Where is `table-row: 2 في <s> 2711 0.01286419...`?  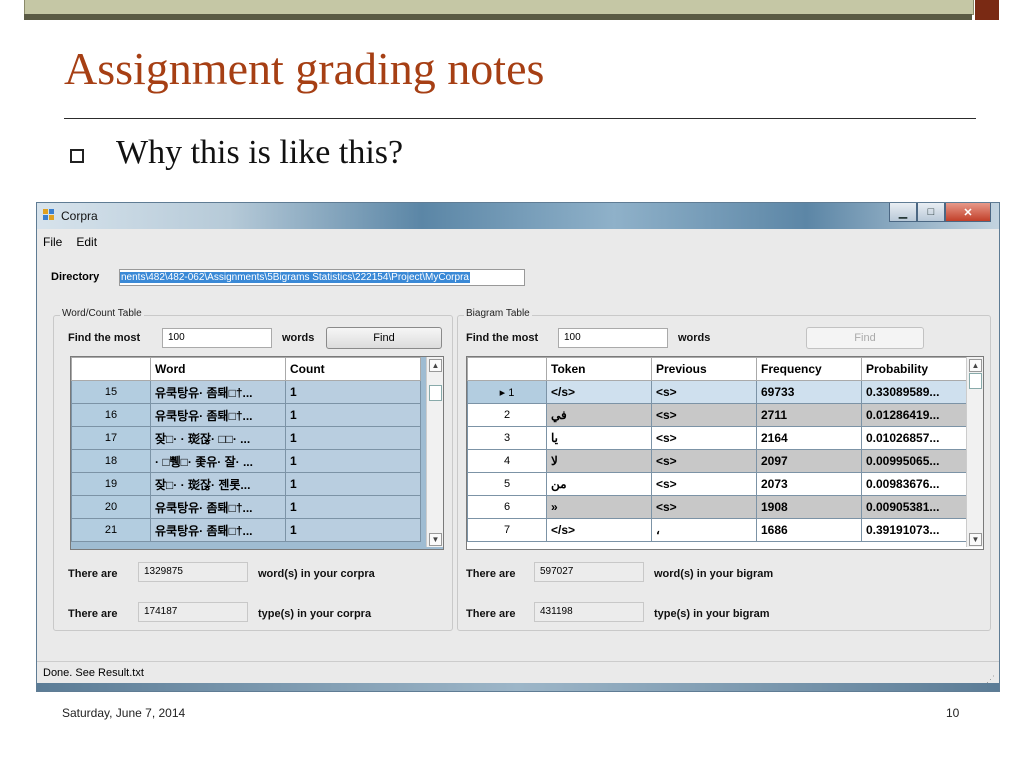 table-row: 2 في <s> 2711 0.01286419... is located at coordinates (717, 415).